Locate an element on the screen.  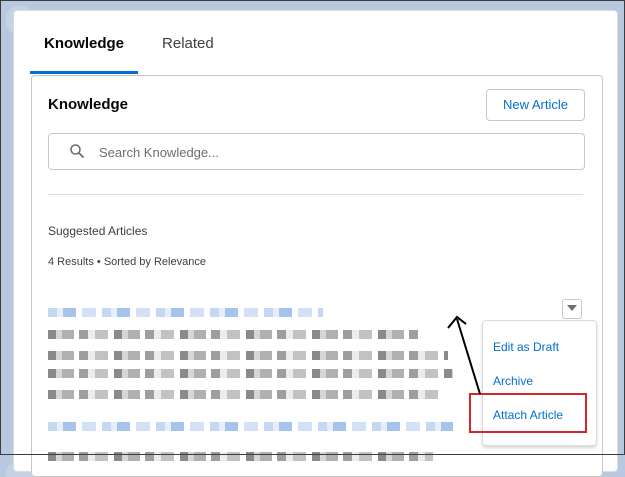
tab-knowledge: Knowledge is located at coordinates (84, 54).